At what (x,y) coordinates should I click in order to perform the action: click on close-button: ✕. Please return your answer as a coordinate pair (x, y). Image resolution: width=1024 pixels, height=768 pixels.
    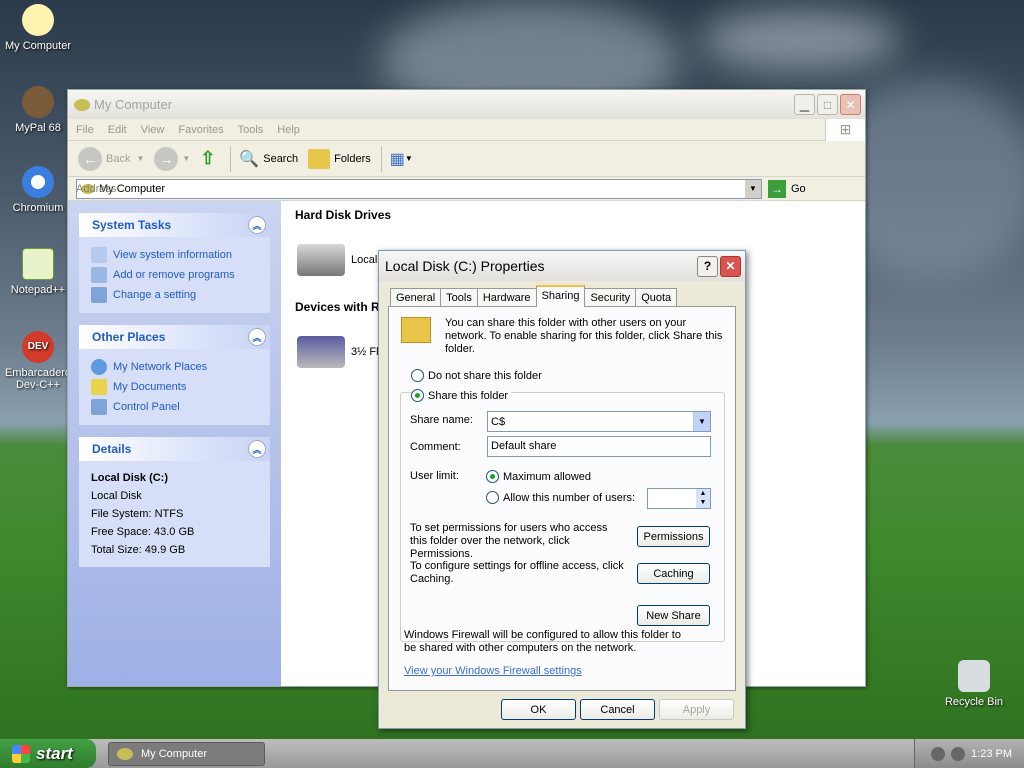
    Looking at the image, I should click on (850, 104).